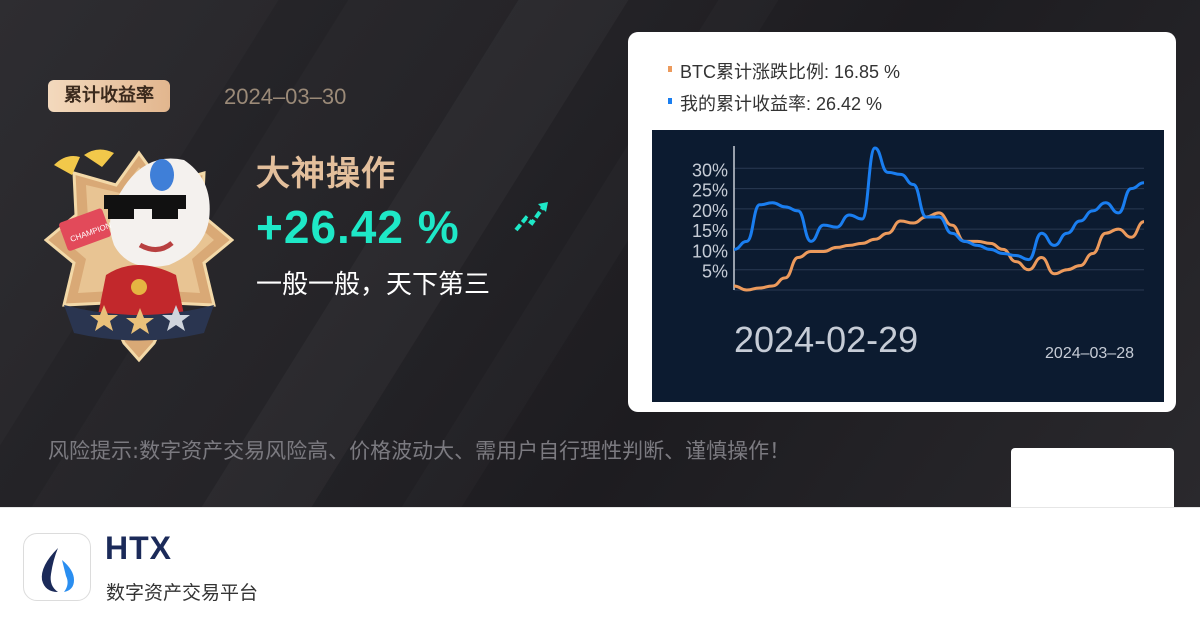 This screenshot has width=1200, height=630. Describe the element at coordinates (139, 256) in the screenshot. I see `mascot-illustration: CHAMPION` at that location.